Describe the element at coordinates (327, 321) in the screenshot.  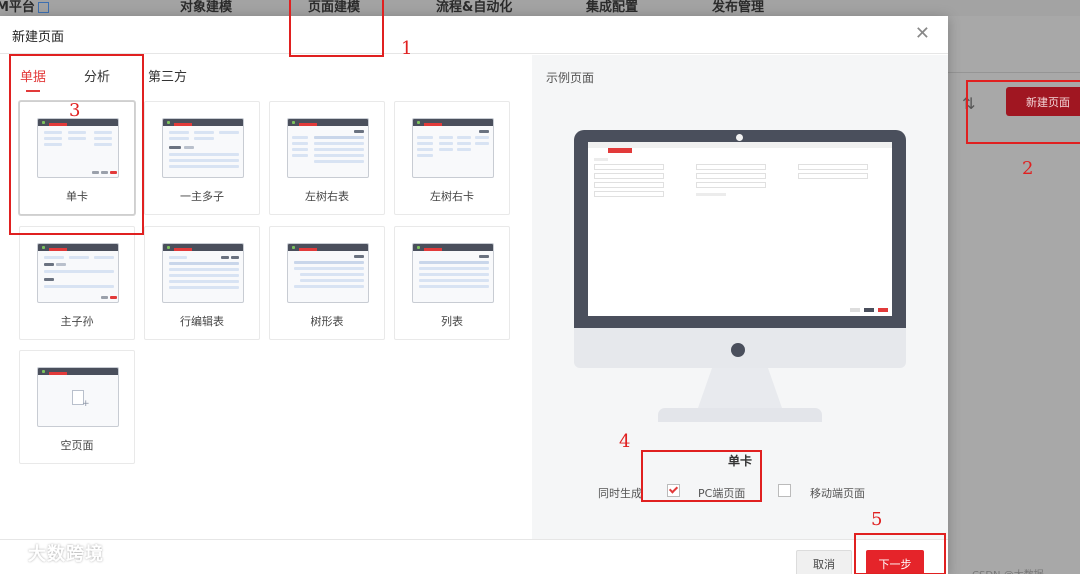
I see `template-label: 树形表` at that location.